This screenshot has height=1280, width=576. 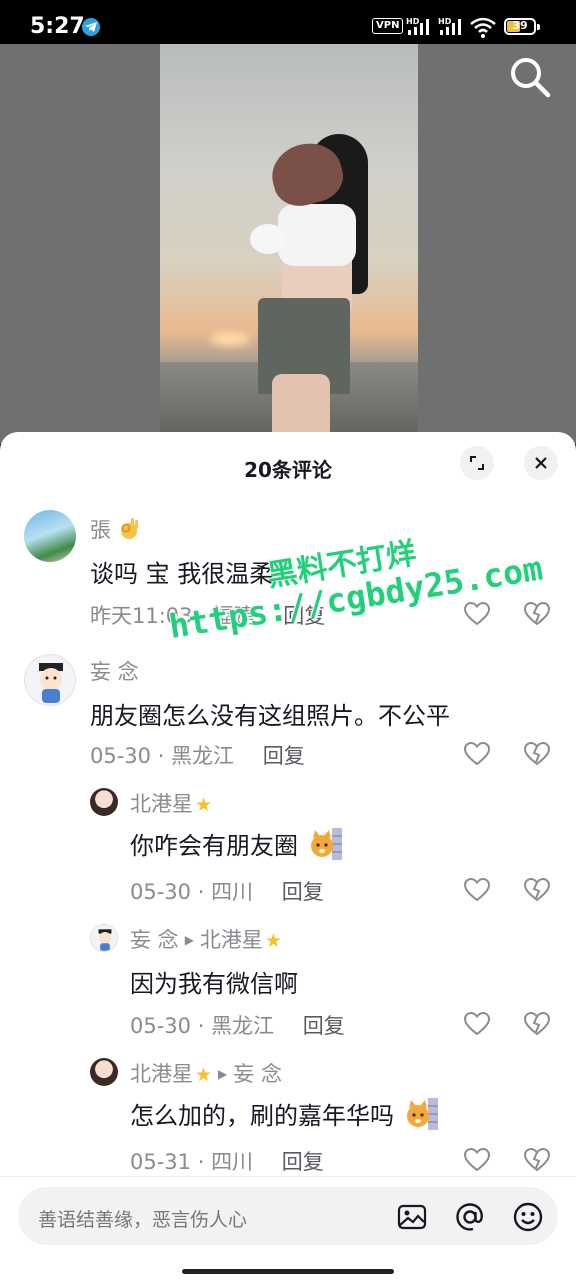 What do you see at coordinates (388, 26) in the screenshot?
I see `vpn-badge: VPN` at bounding box center [388, 26].